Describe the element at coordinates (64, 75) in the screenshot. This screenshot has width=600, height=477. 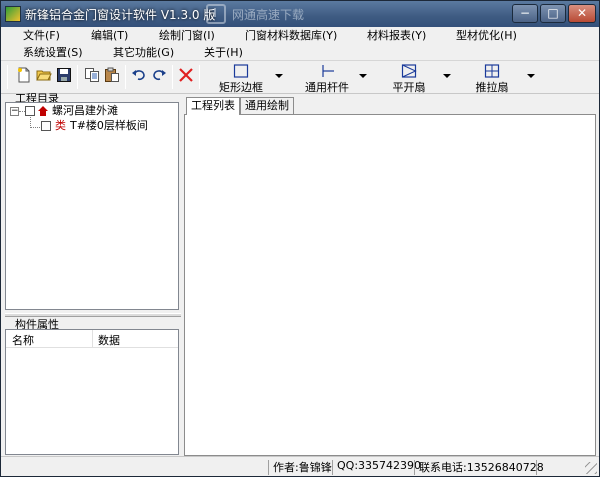
I see `save-icon` at that location.